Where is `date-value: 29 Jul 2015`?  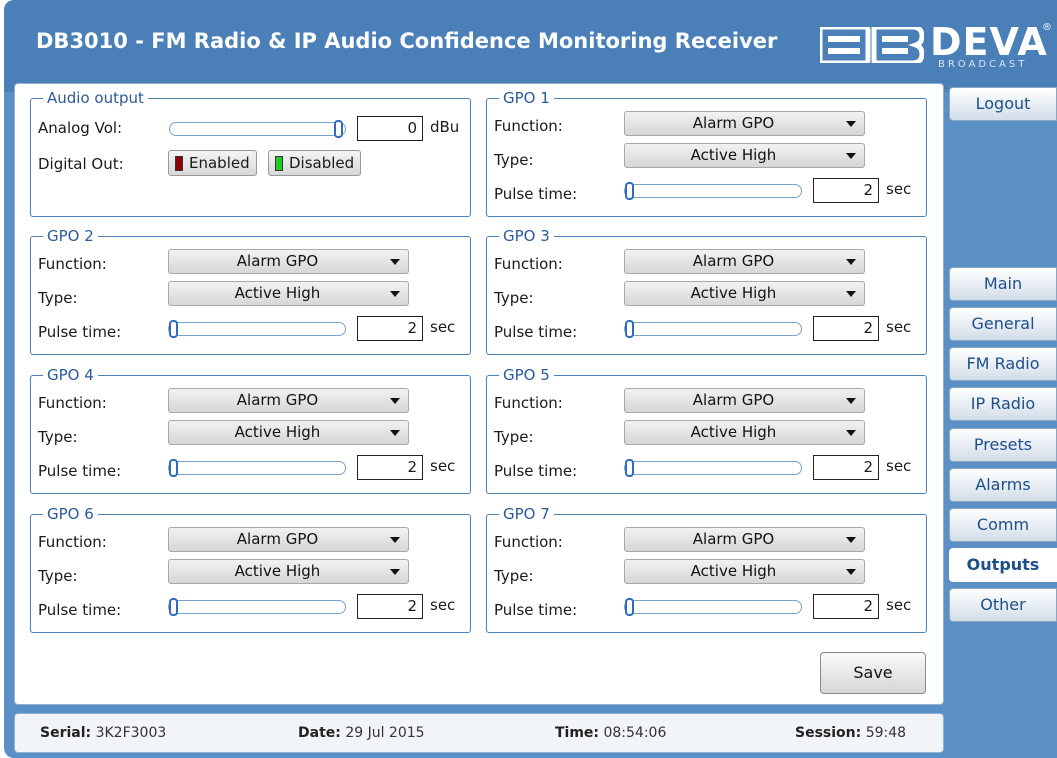 date-value: 29 Jul 2015 is located at coordinates (385, 733).